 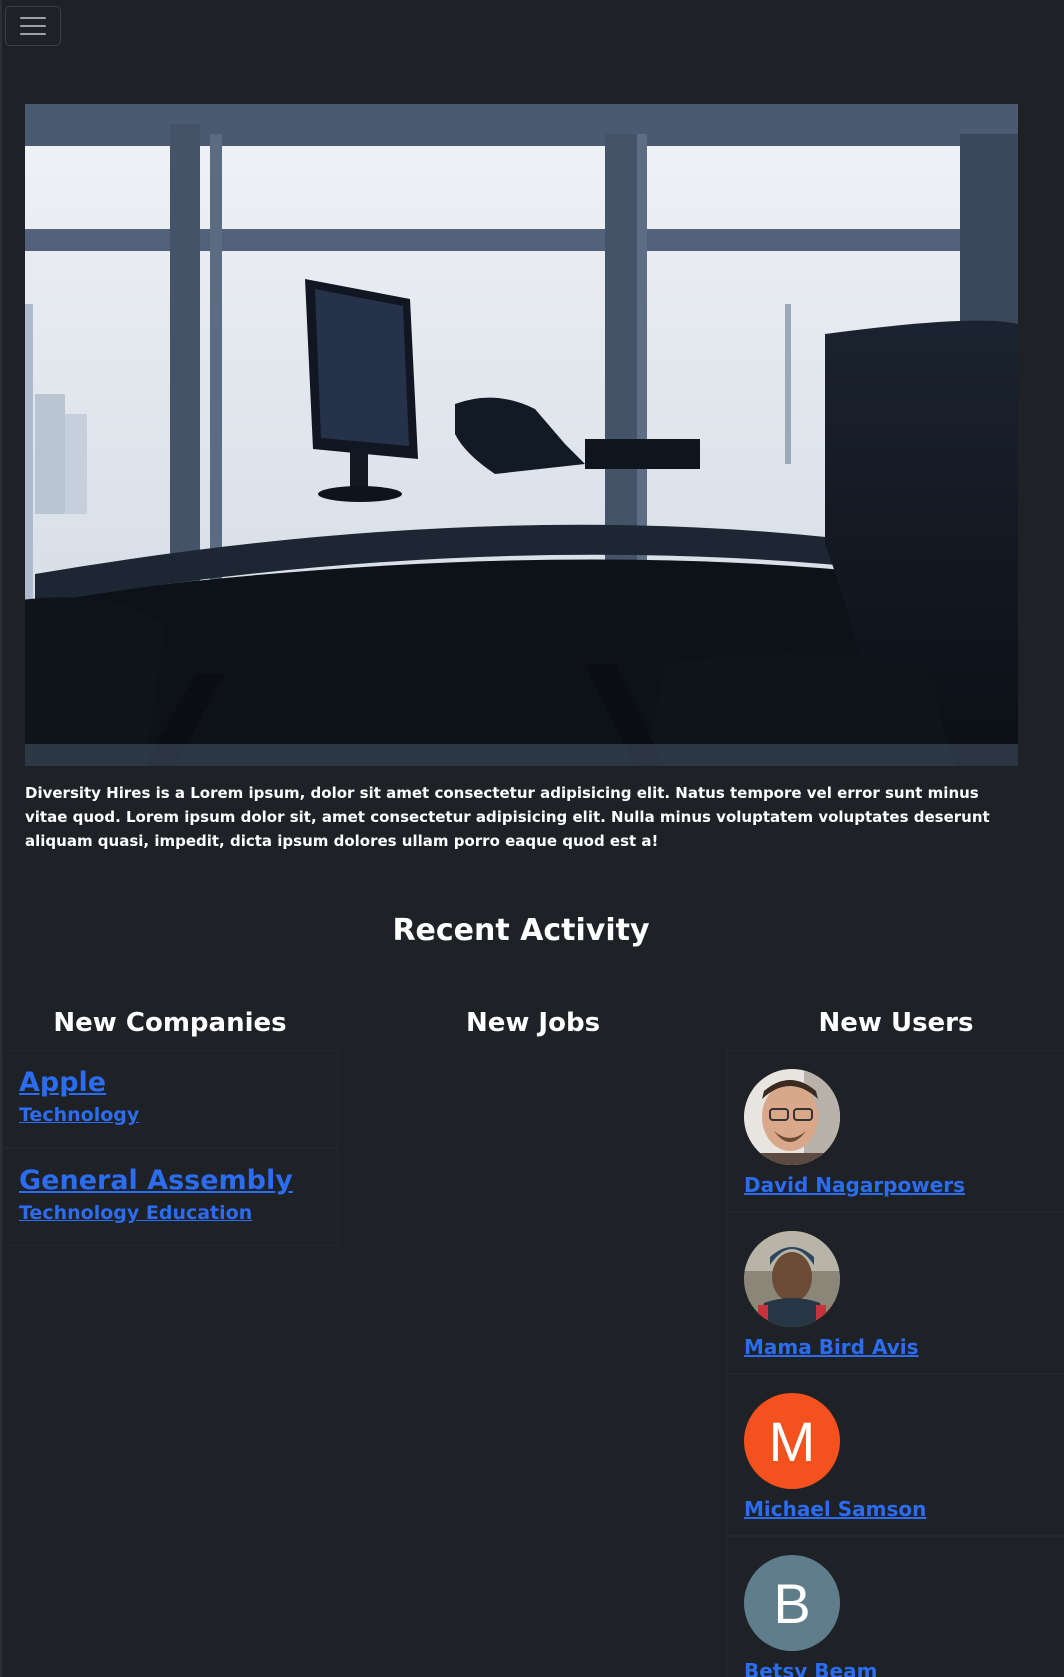 I want to click on user-avatar: M, so click(x=792, y=1441).